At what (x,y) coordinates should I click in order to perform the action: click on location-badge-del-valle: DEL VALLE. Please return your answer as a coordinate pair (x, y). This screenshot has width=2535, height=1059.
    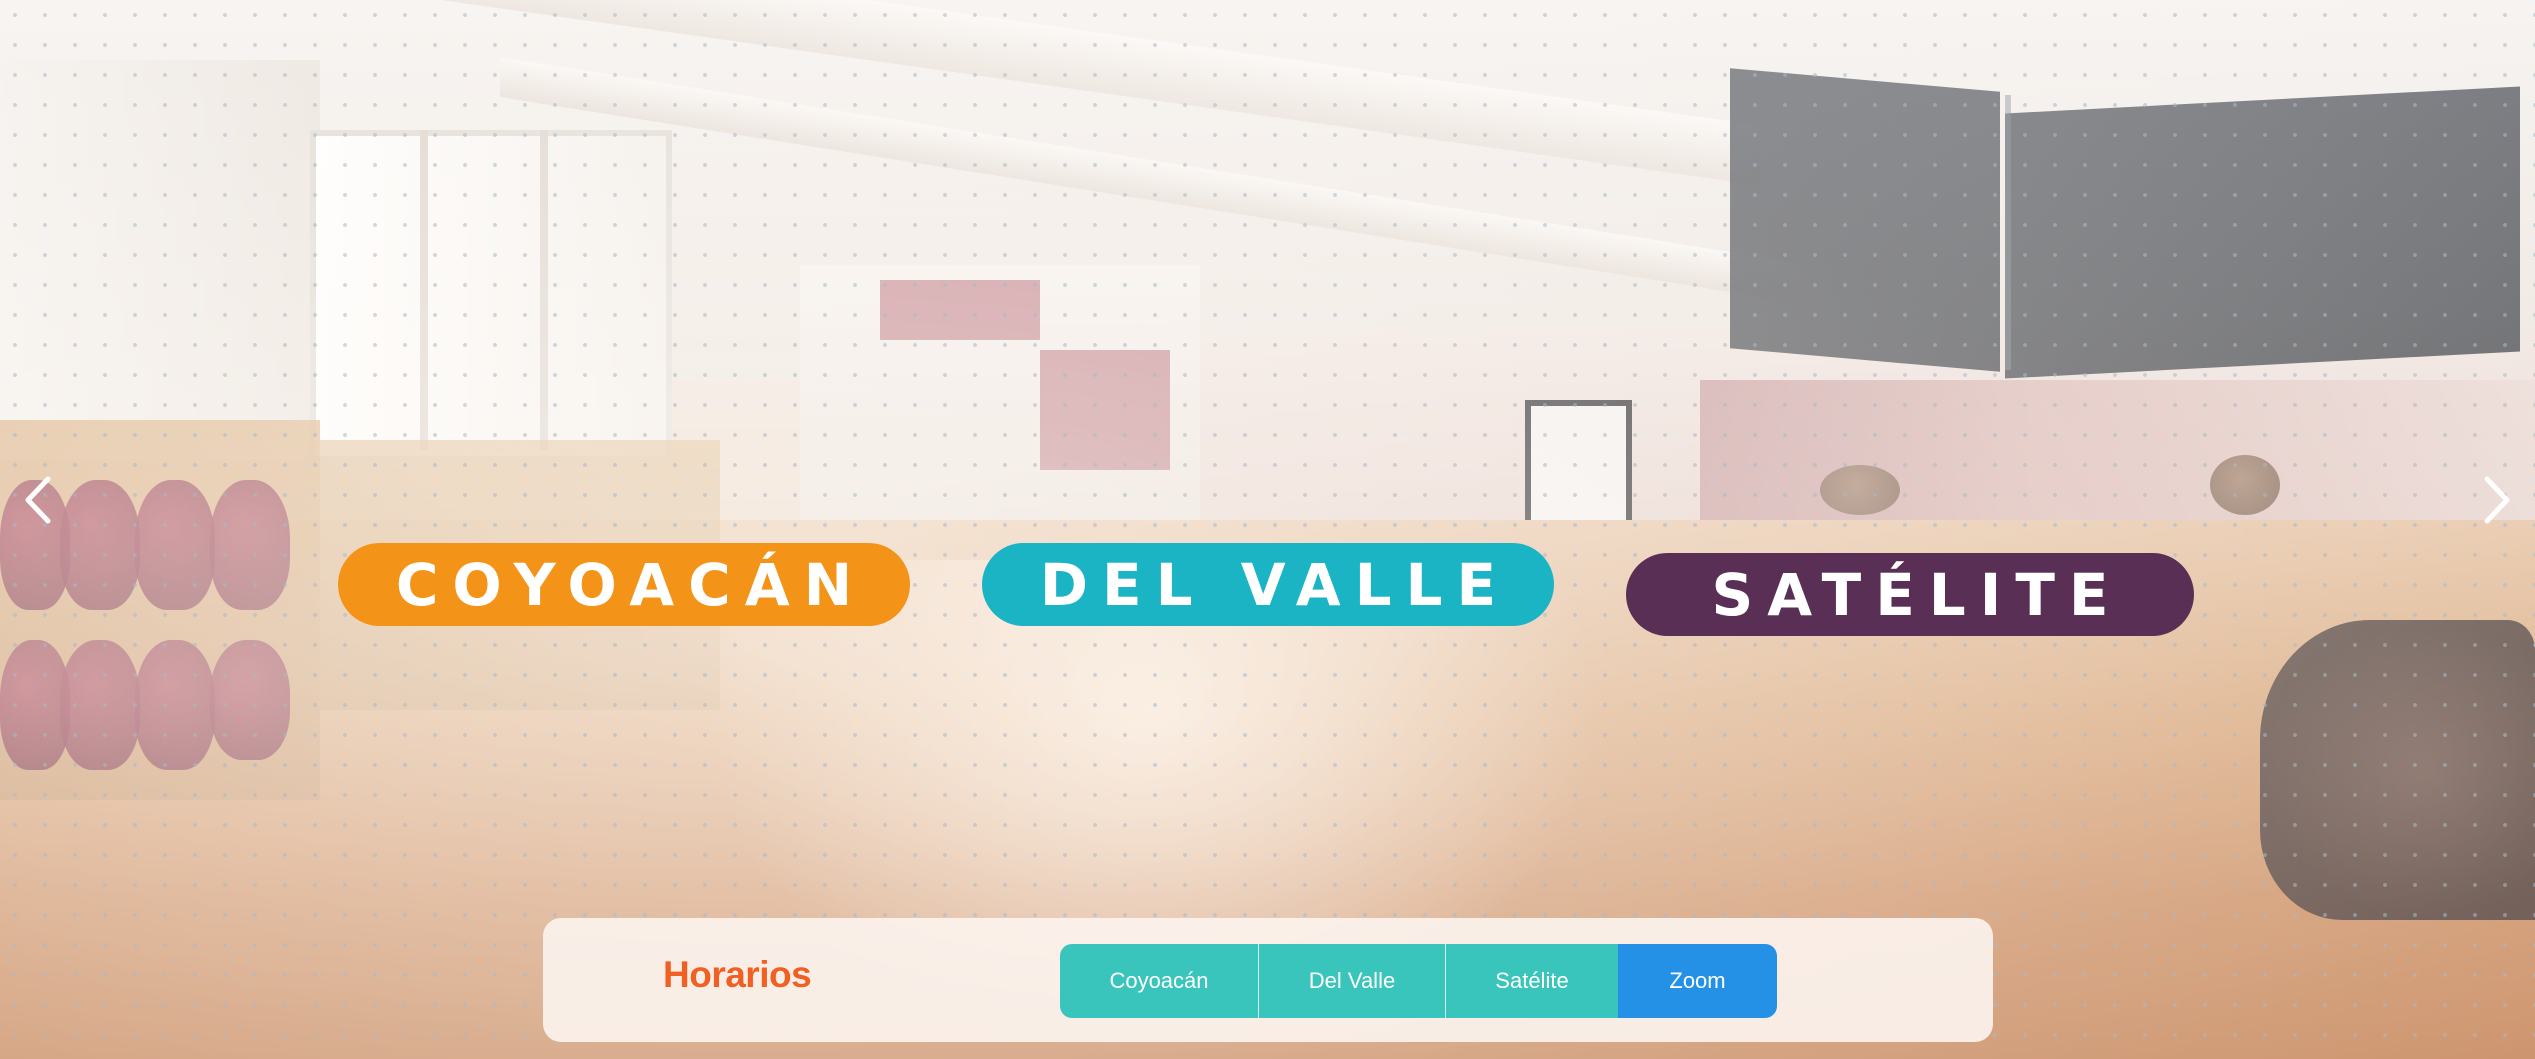
    Looking at the image, I should click on (1268, 584).